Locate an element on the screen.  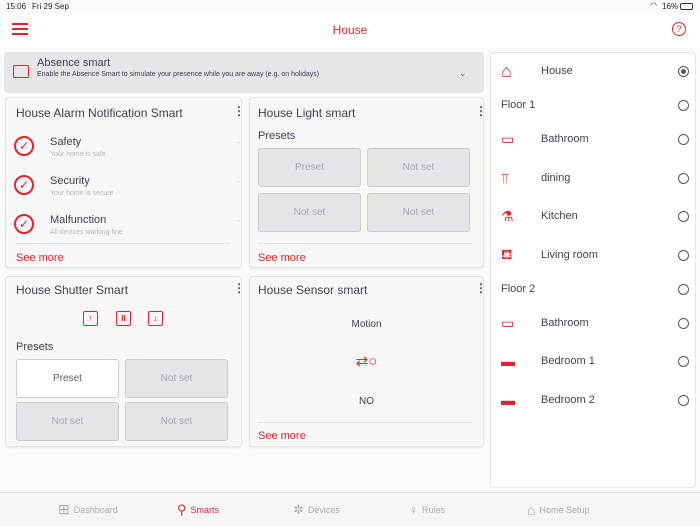
card-title: House Alarm Notification Smart is located at coordinates (99, 113).